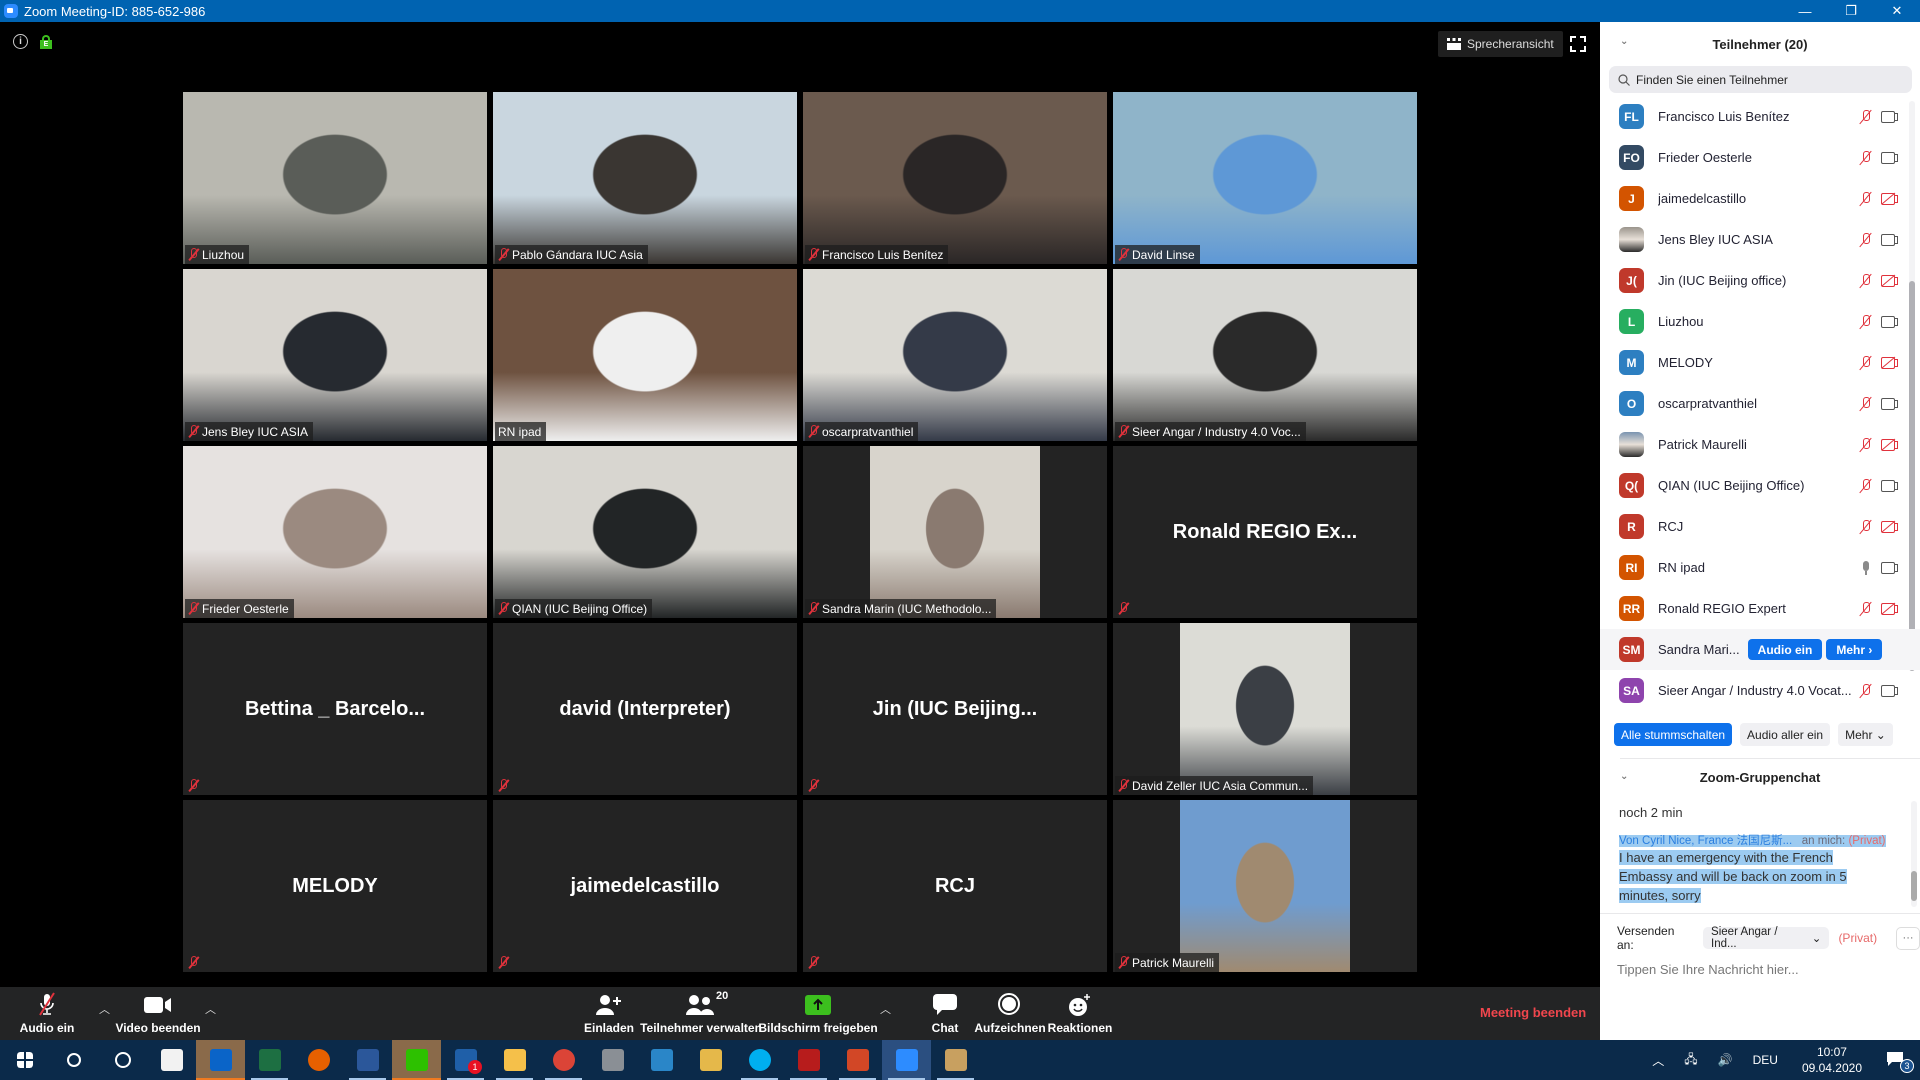 The height and width of the screenshot is (1080, 1920). What do you see at coordinates (1265, 178) in the screenshot?
I see `video-tile: David Linse` at bounding box center [1265, 178].